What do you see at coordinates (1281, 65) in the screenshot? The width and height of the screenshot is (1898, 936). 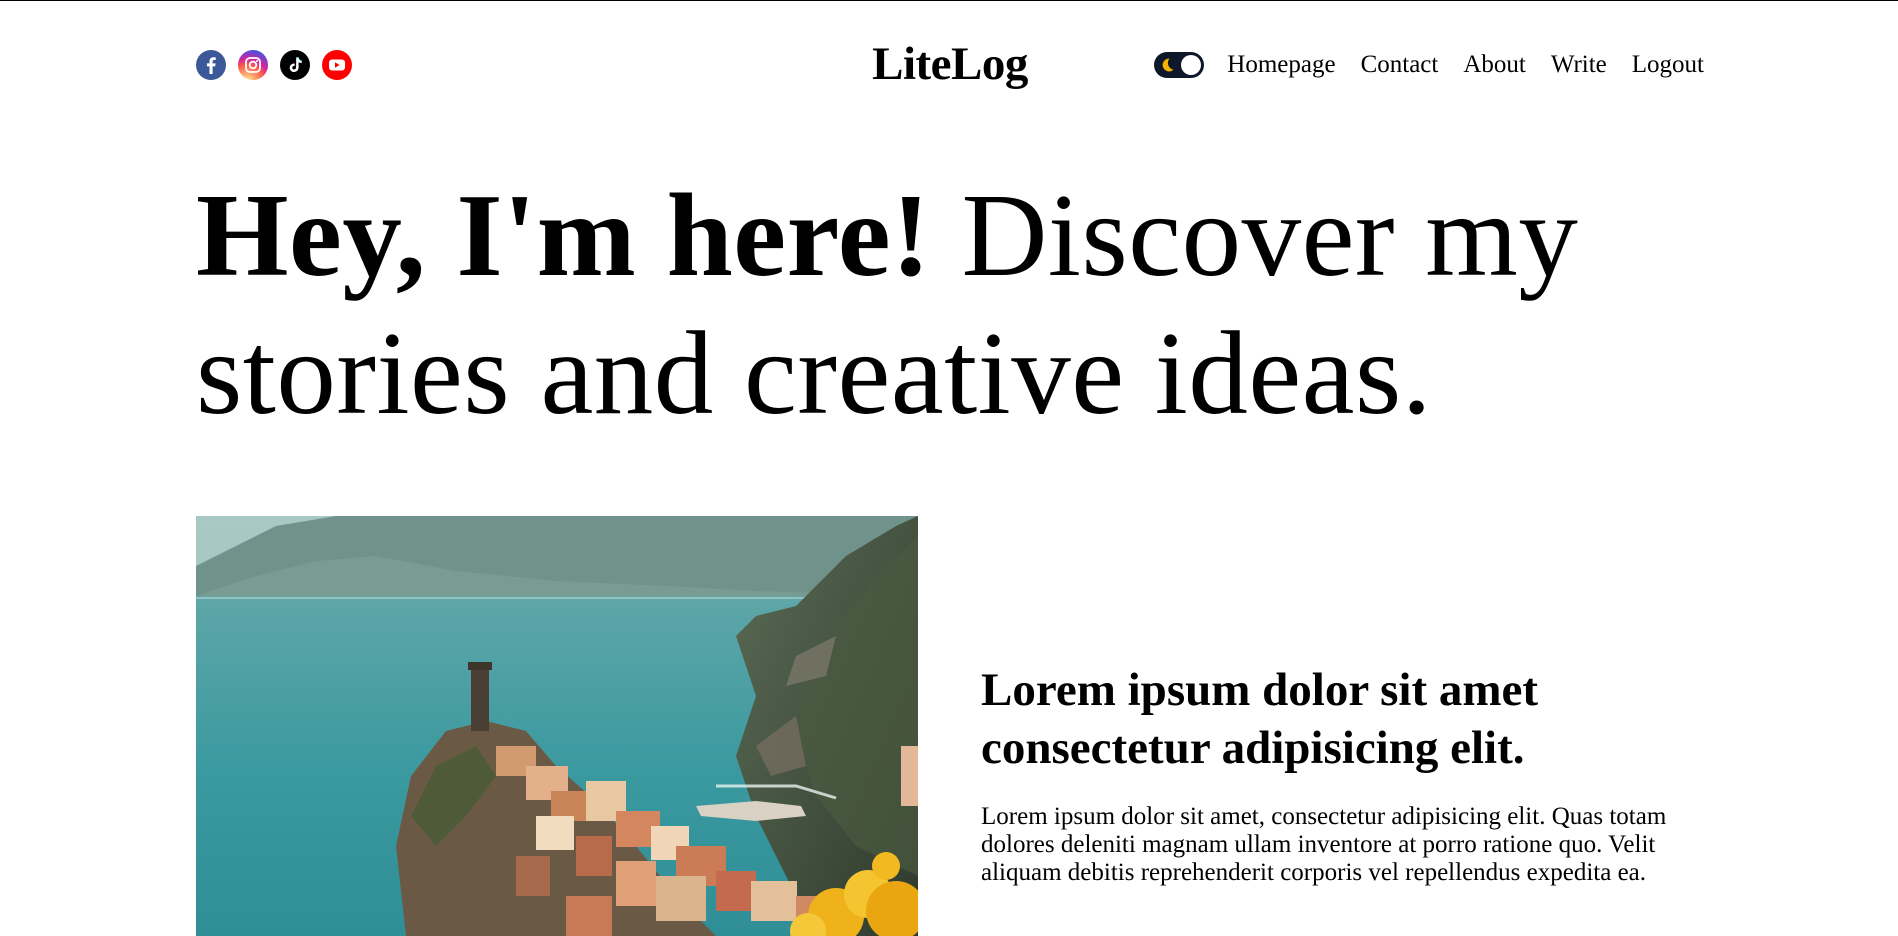 I see `nav-homepage: Homepage` at bounding box center [1281, 65].